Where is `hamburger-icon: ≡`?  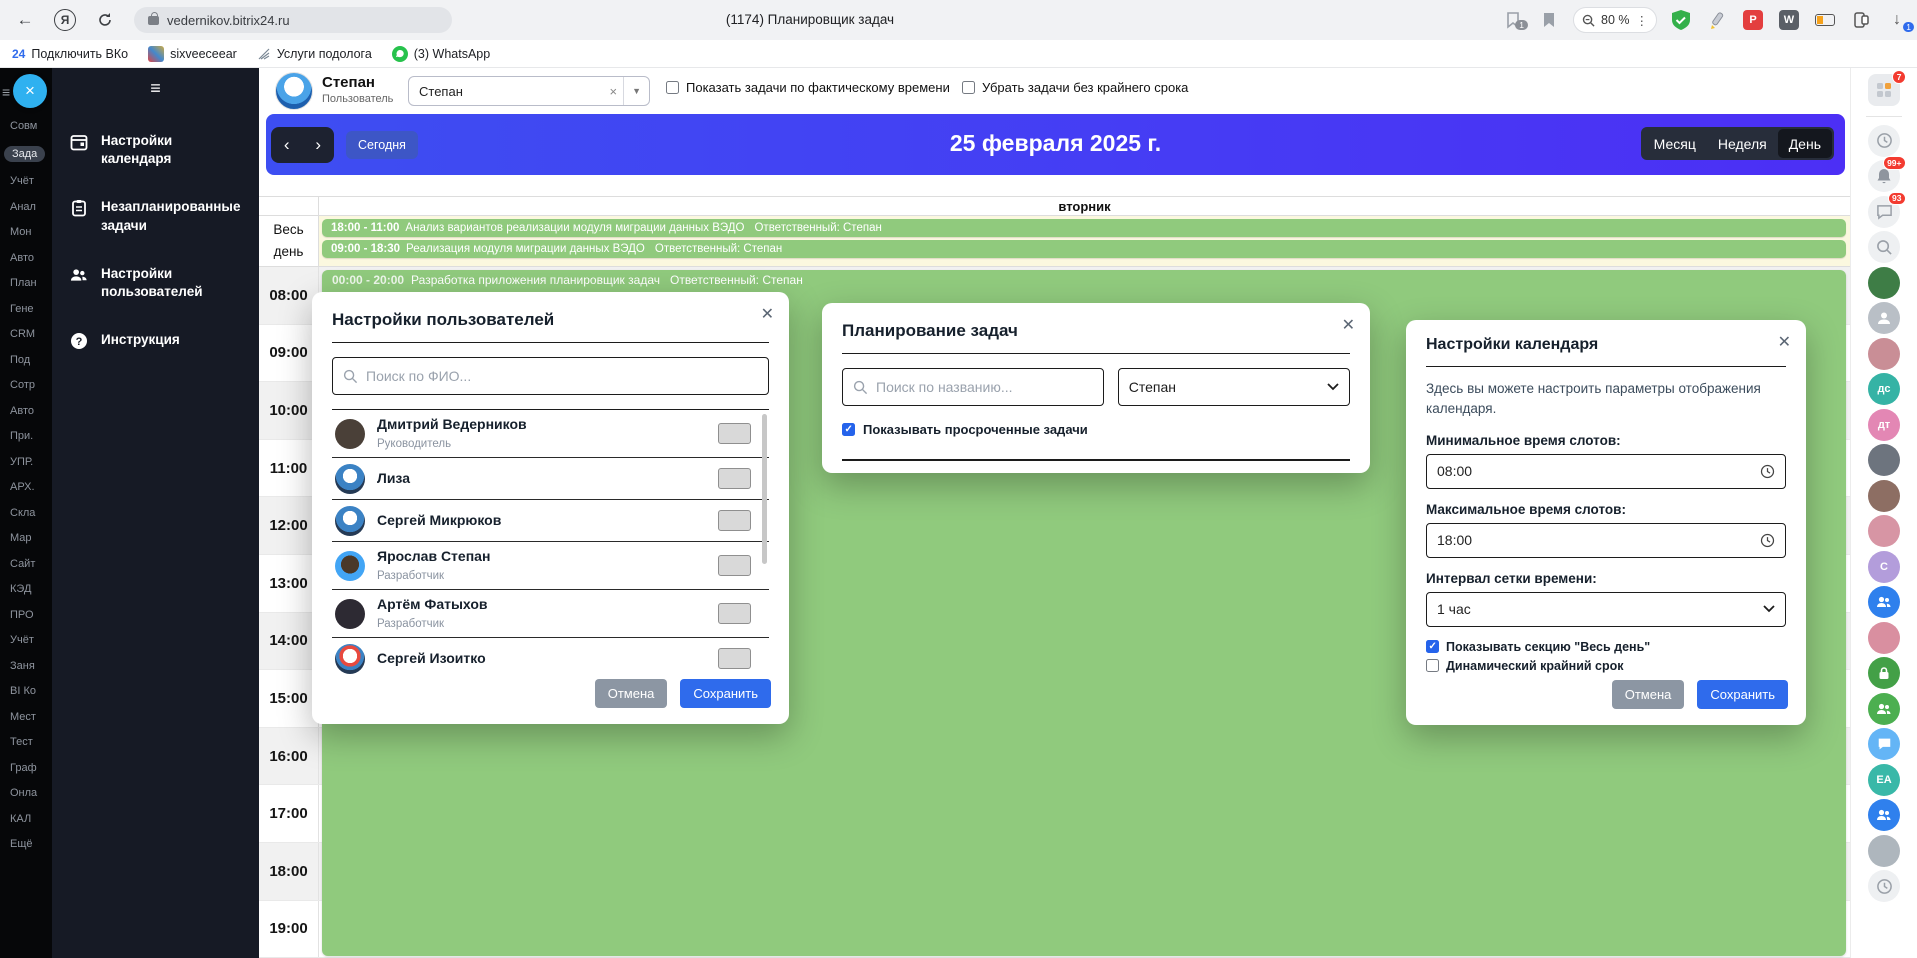
hamburger-icon: ≡ is located at coordinates (6, 92).